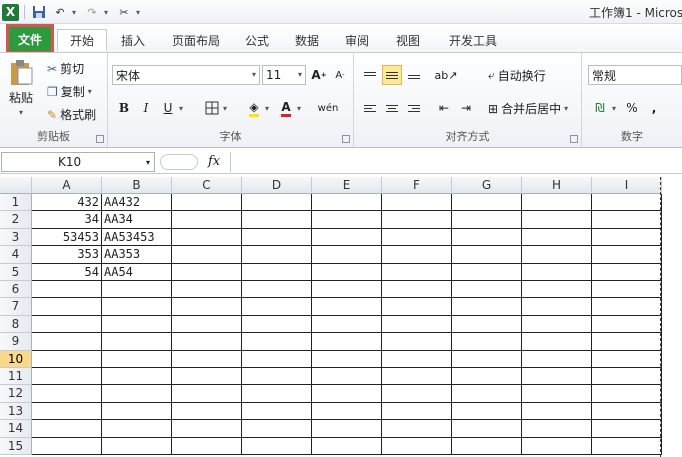  I want to click on decrease-indent-button: ⇤, so click(444, 108).